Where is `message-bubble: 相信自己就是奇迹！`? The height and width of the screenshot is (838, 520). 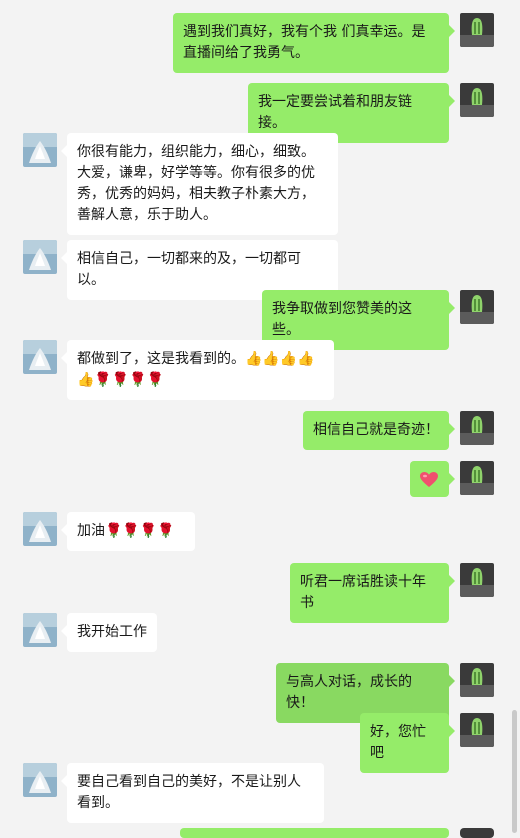
message-bubble: 相信自己就是奇迹！ is located at coordinates (379, 430).